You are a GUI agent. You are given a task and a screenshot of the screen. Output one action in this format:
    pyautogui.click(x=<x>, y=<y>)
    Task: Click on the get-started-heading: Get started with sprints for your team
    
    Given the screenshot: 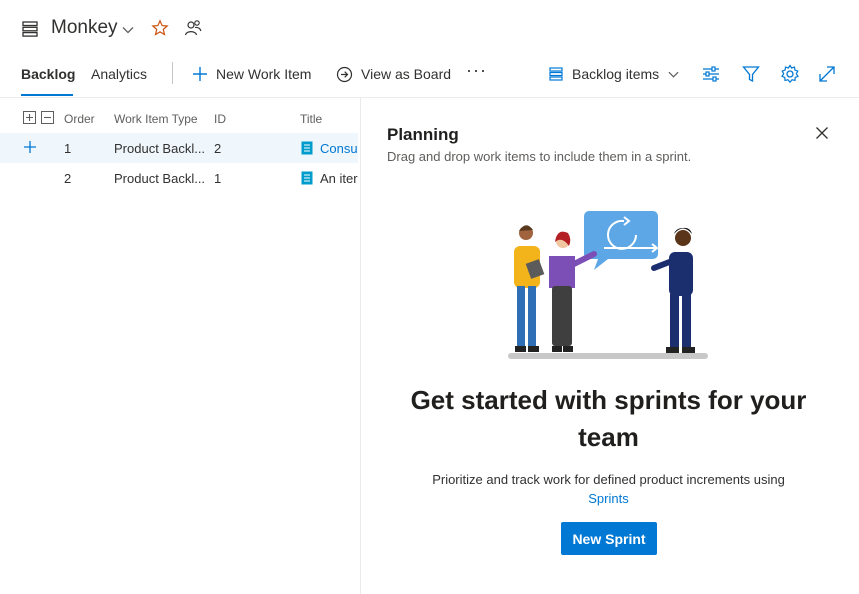 What is the action you would take?
    pyautogui.click(x=608, y=418)
    